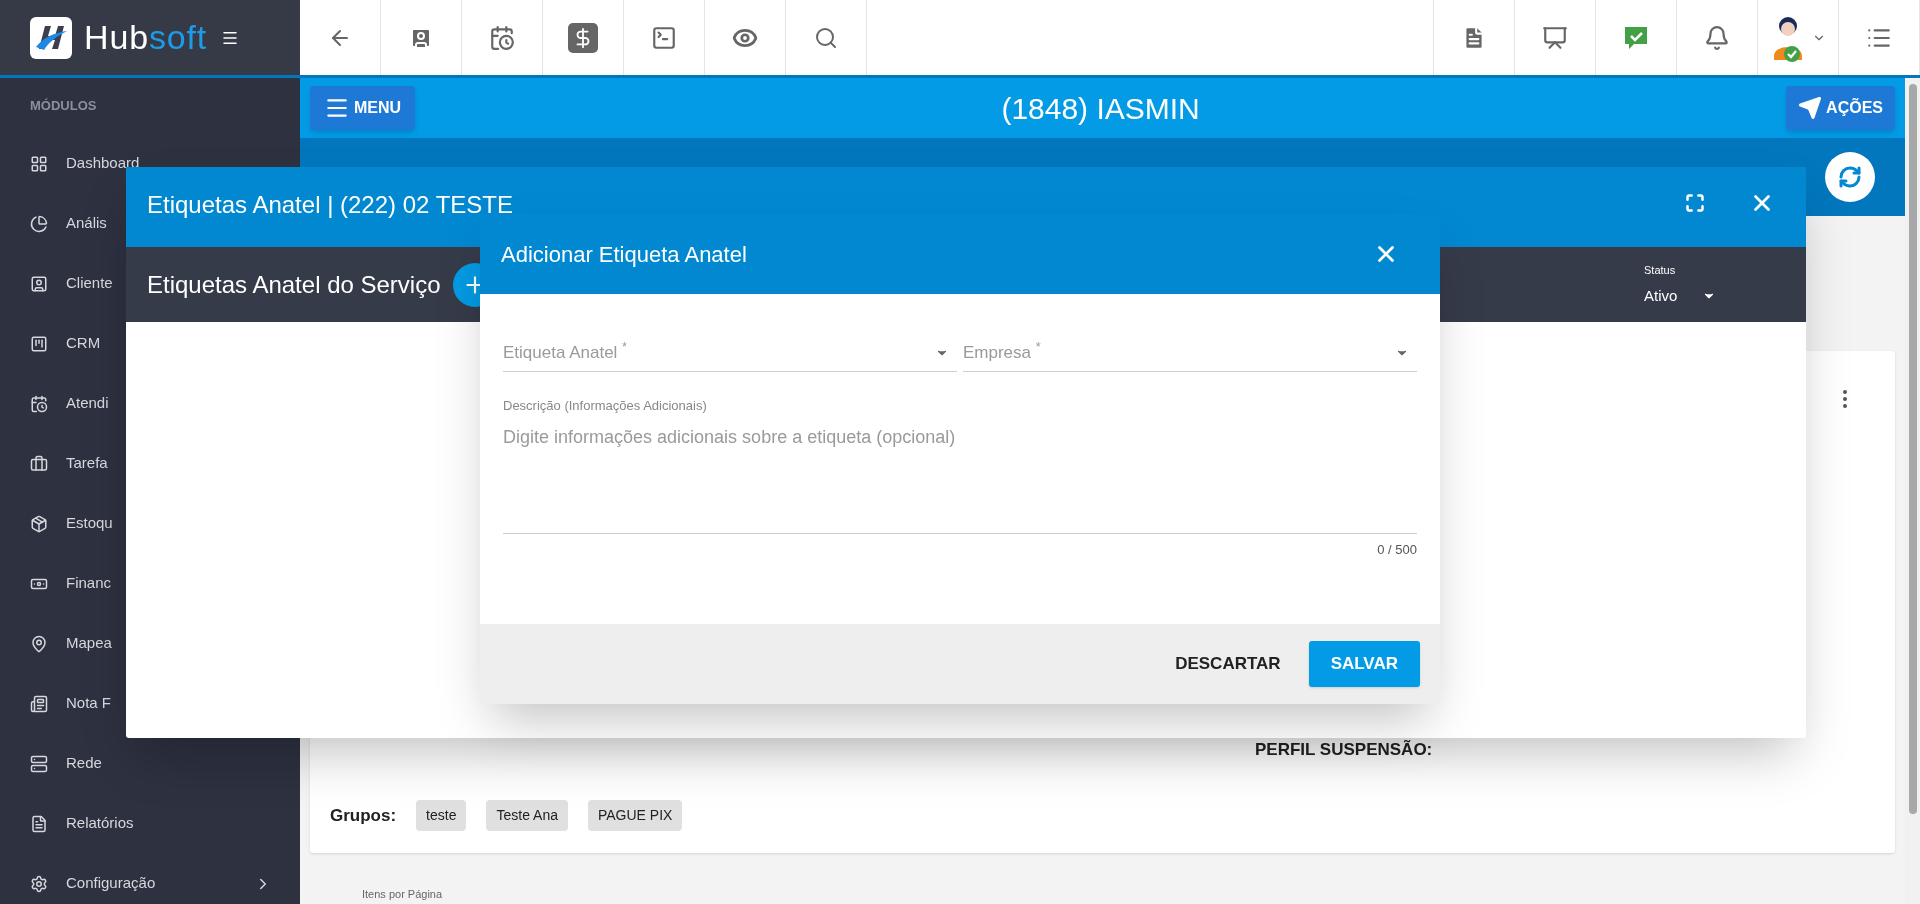 The width and height of the screenshot is (1920, 904). I want to click on group-tag: Teste Ana, so click(527, 815).